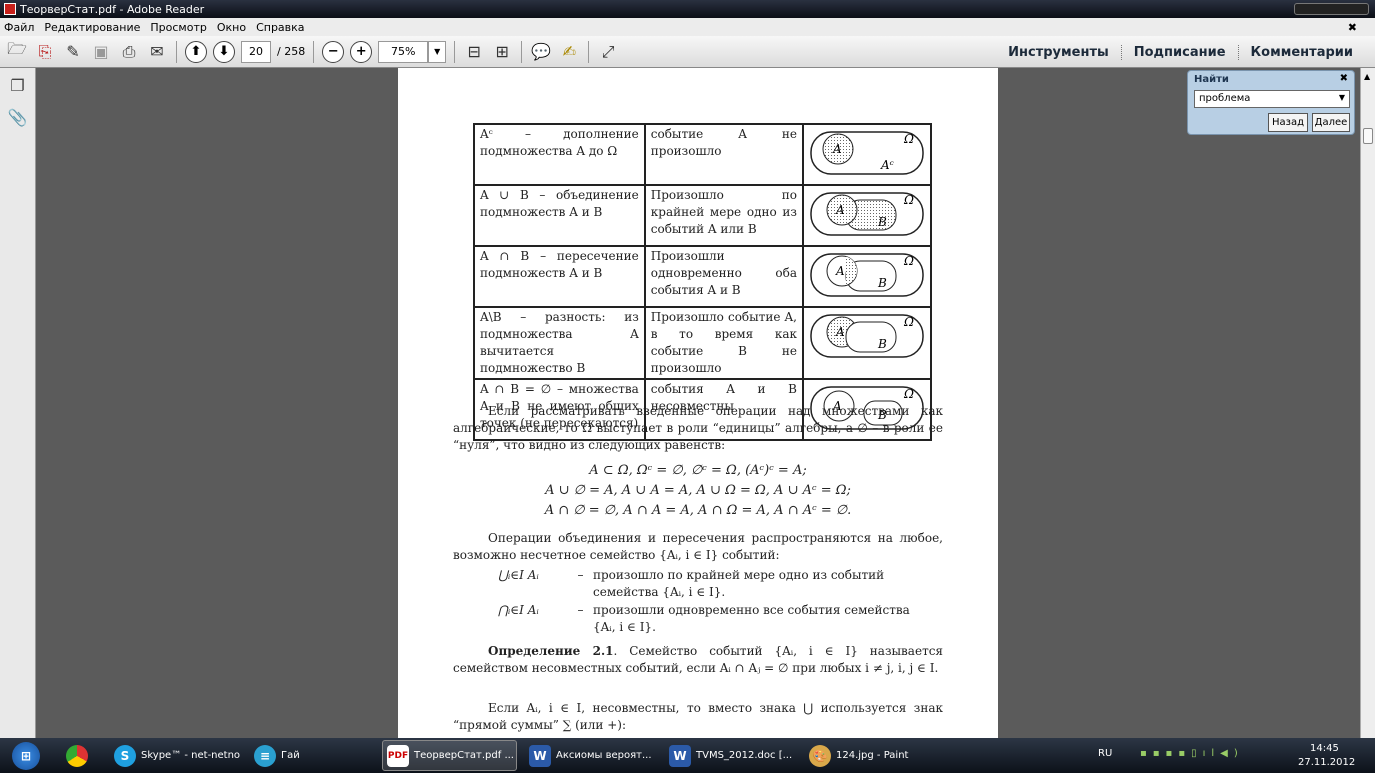 The width and height of the screenshot is (1375, 773). Describe the element at coordinates (723, 276) in the screenshot. I see `event-meaning: Произошли одновременно оба события A и B` at that location.